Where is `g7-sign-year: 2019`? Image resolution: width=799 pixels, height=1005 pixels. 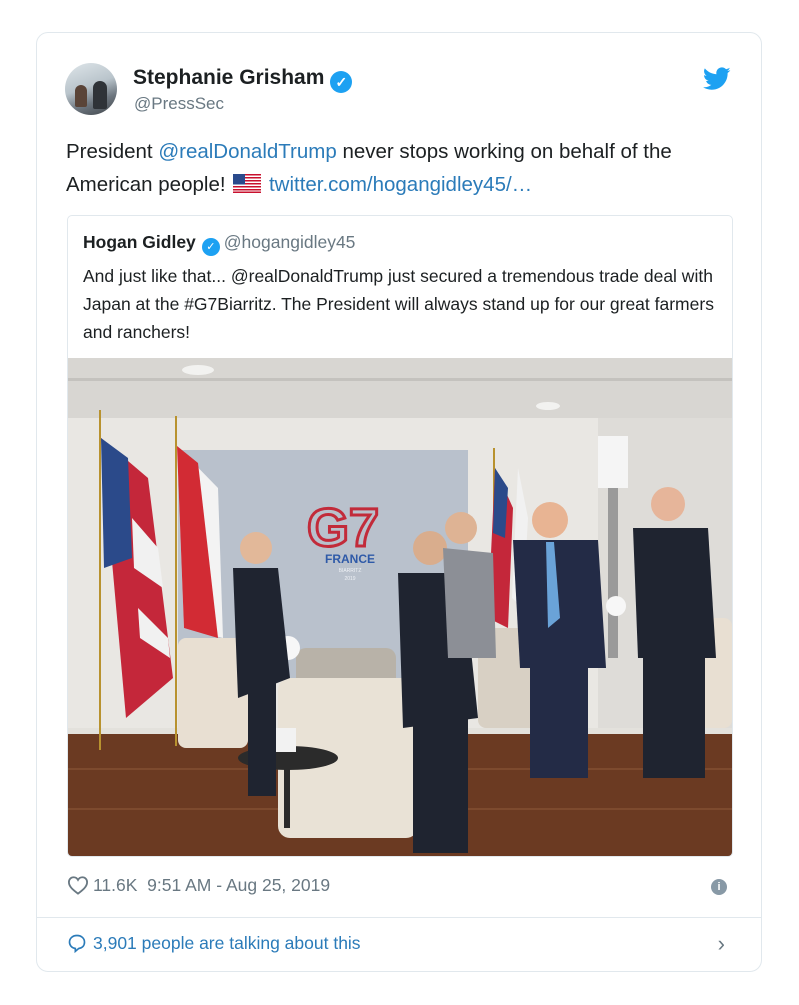
g7-sign-year: 2019 is located at coordinates (349, 579).